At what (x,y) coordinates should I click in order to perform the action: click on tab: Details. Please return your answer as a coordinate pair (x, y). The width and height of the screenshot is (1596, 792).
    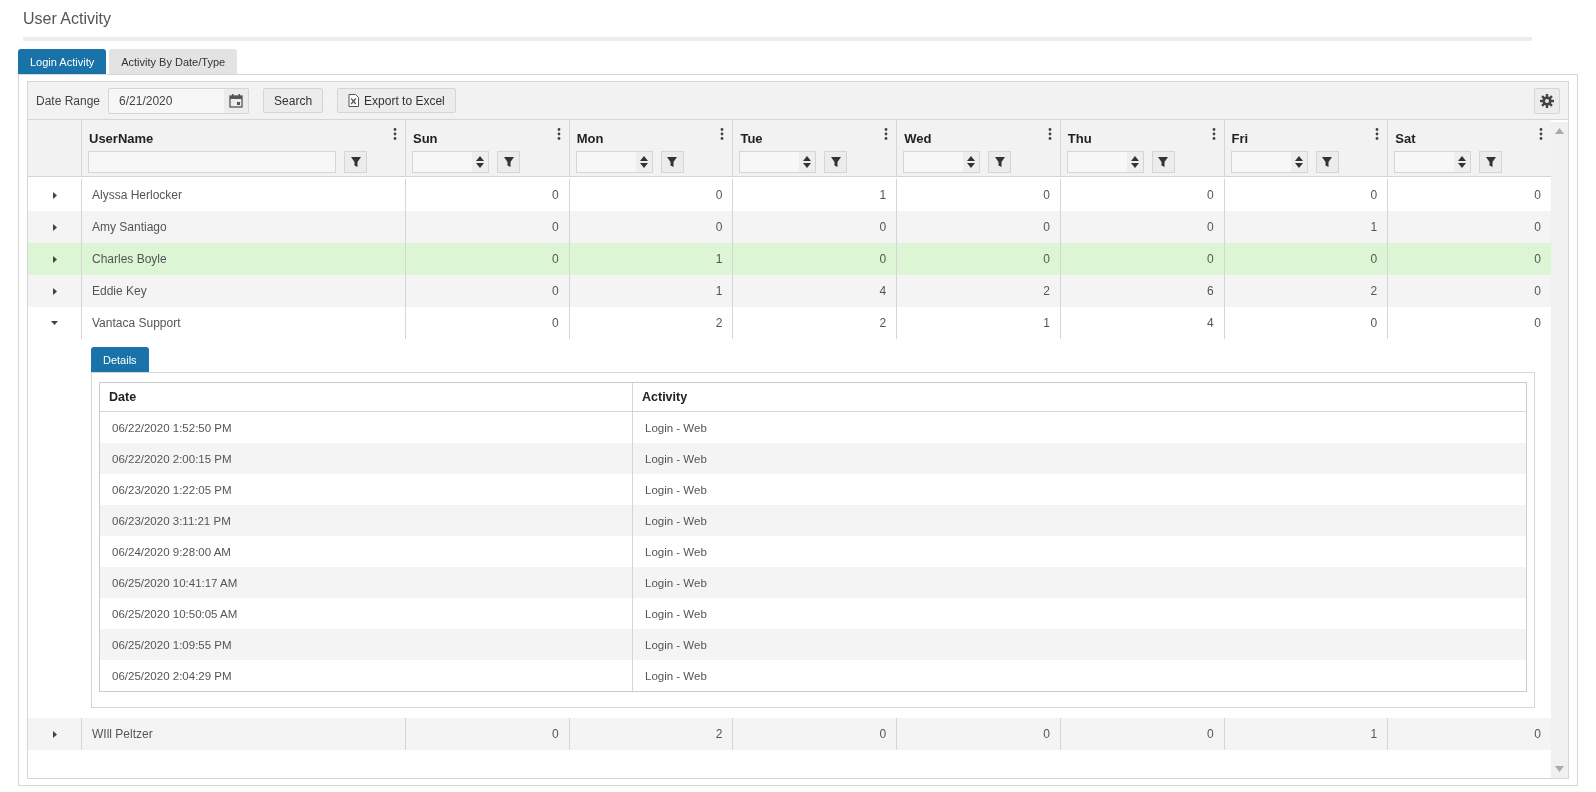
    Looking at the image, I should click on (120, 359).